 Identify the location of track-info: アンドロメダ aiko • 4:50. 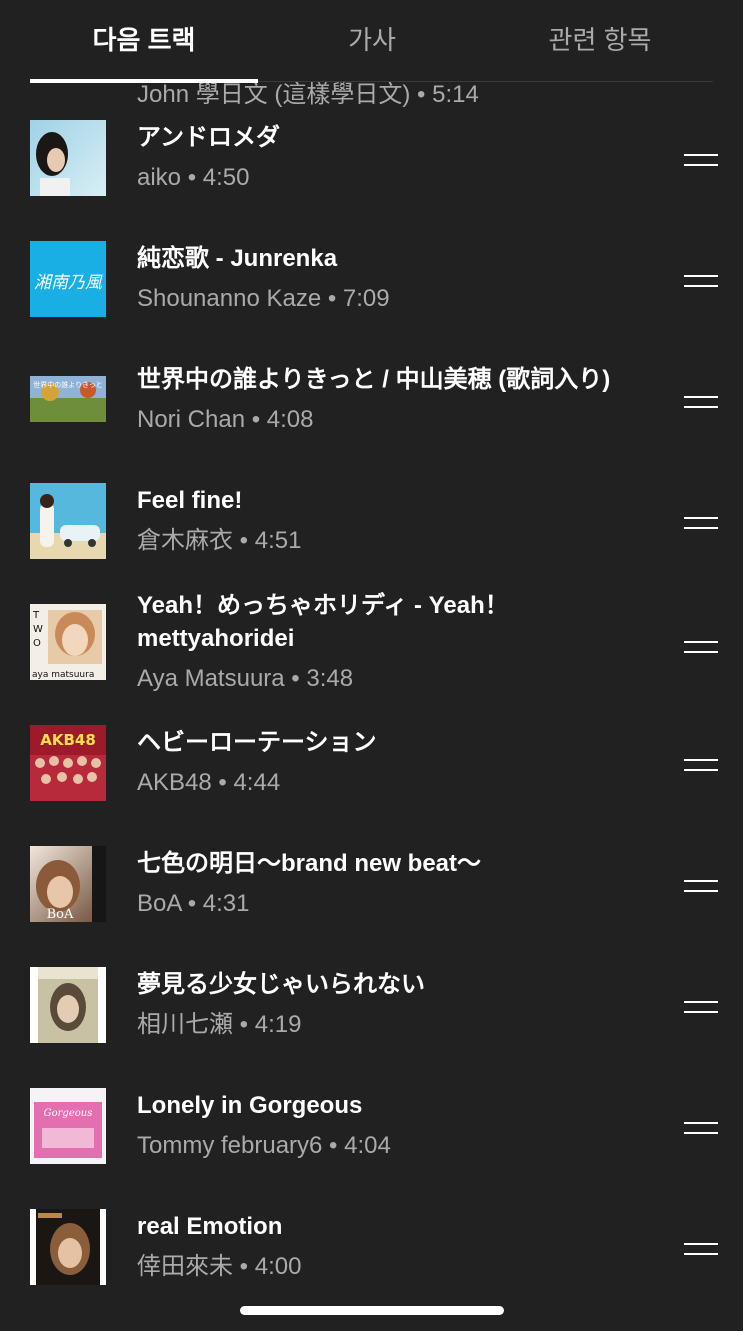
(397, 157).